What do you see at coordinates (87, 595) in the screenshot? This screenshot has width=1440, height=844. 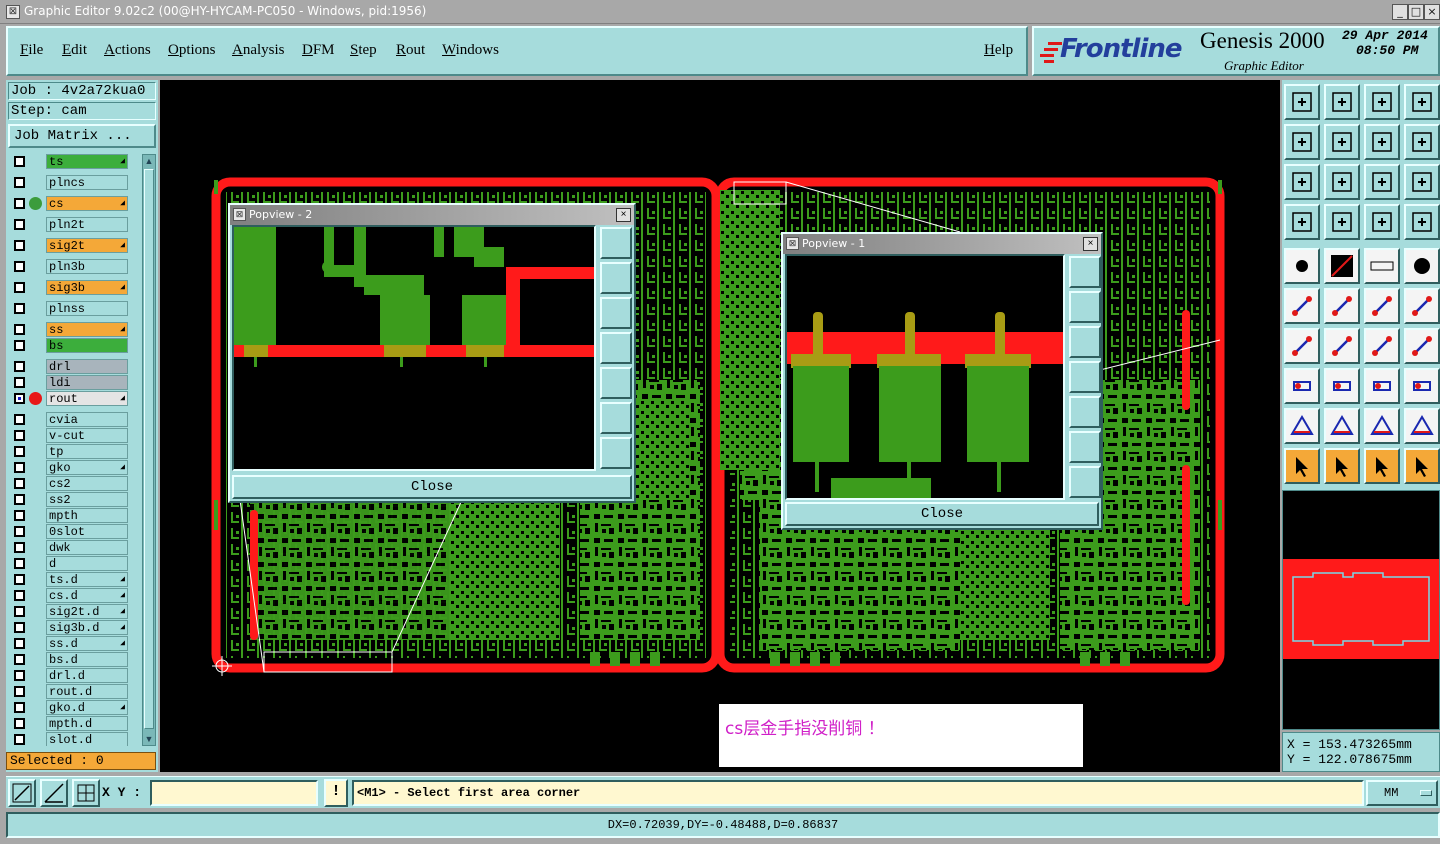 I see `layer-name: cs.d ◢` at bounding box center [87, 595].